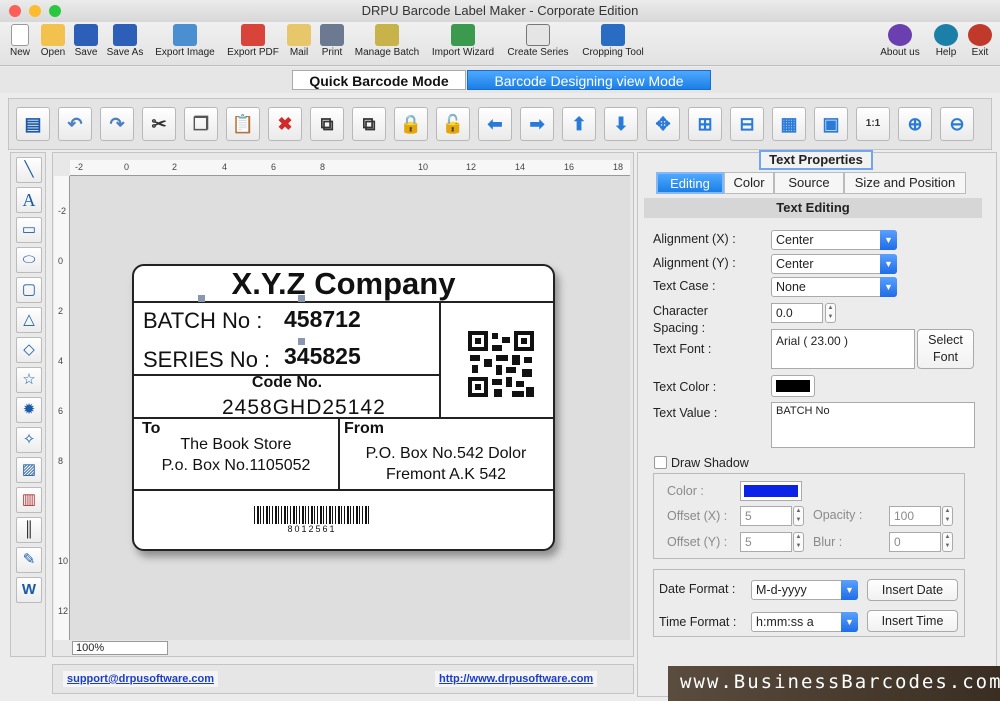  What do you see at coordinates (900, 41) in the screenshot?
I see `about-us-button: About us` at bounding box center [900, 41].